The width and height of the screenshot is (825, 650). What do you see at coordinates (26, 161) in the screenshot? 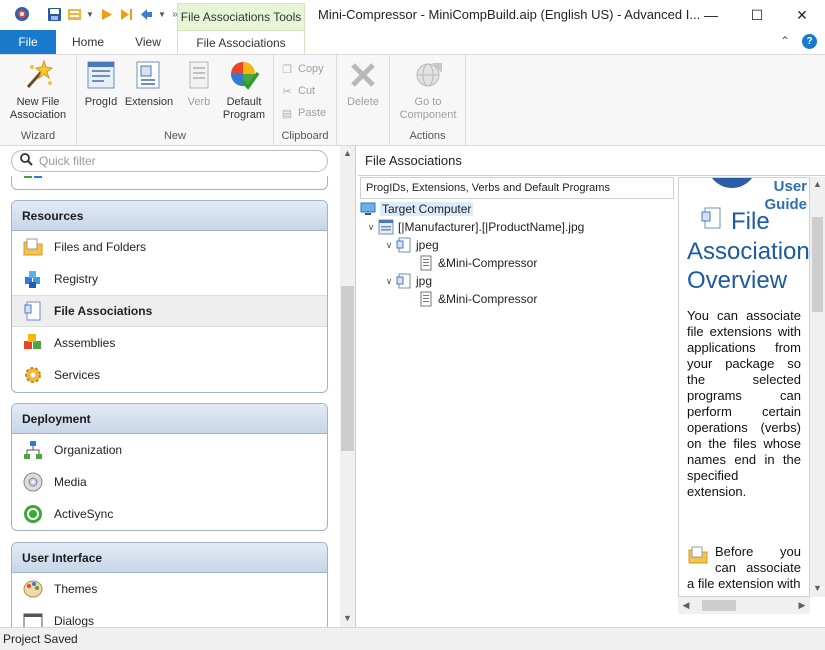
I see `search-icon` at bounding box center [26, 161].